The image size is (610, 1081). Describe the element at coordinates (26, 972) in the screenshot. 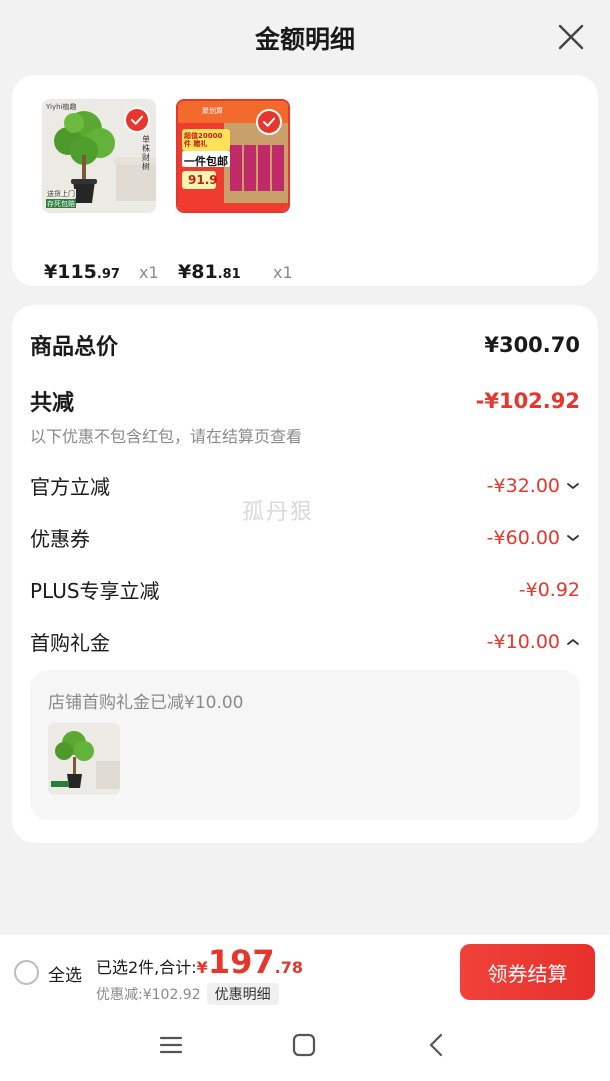

I see `select-all-radio` at that location.